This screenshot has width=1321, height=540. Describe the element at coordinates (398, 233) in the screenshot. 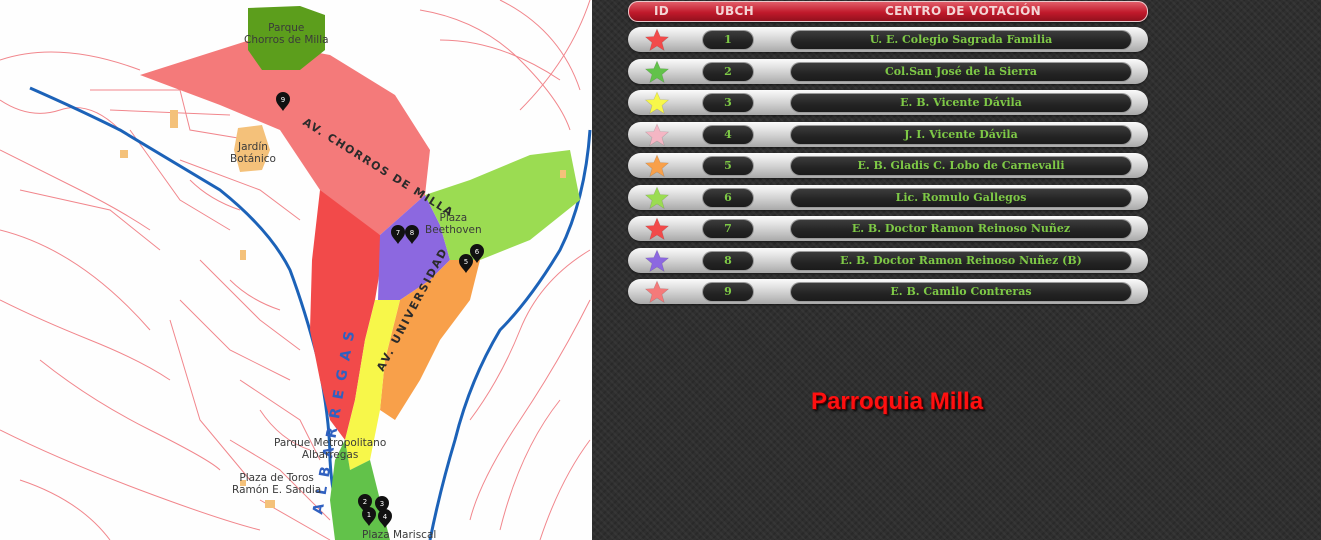

I see `marker-number: 7` at that location.